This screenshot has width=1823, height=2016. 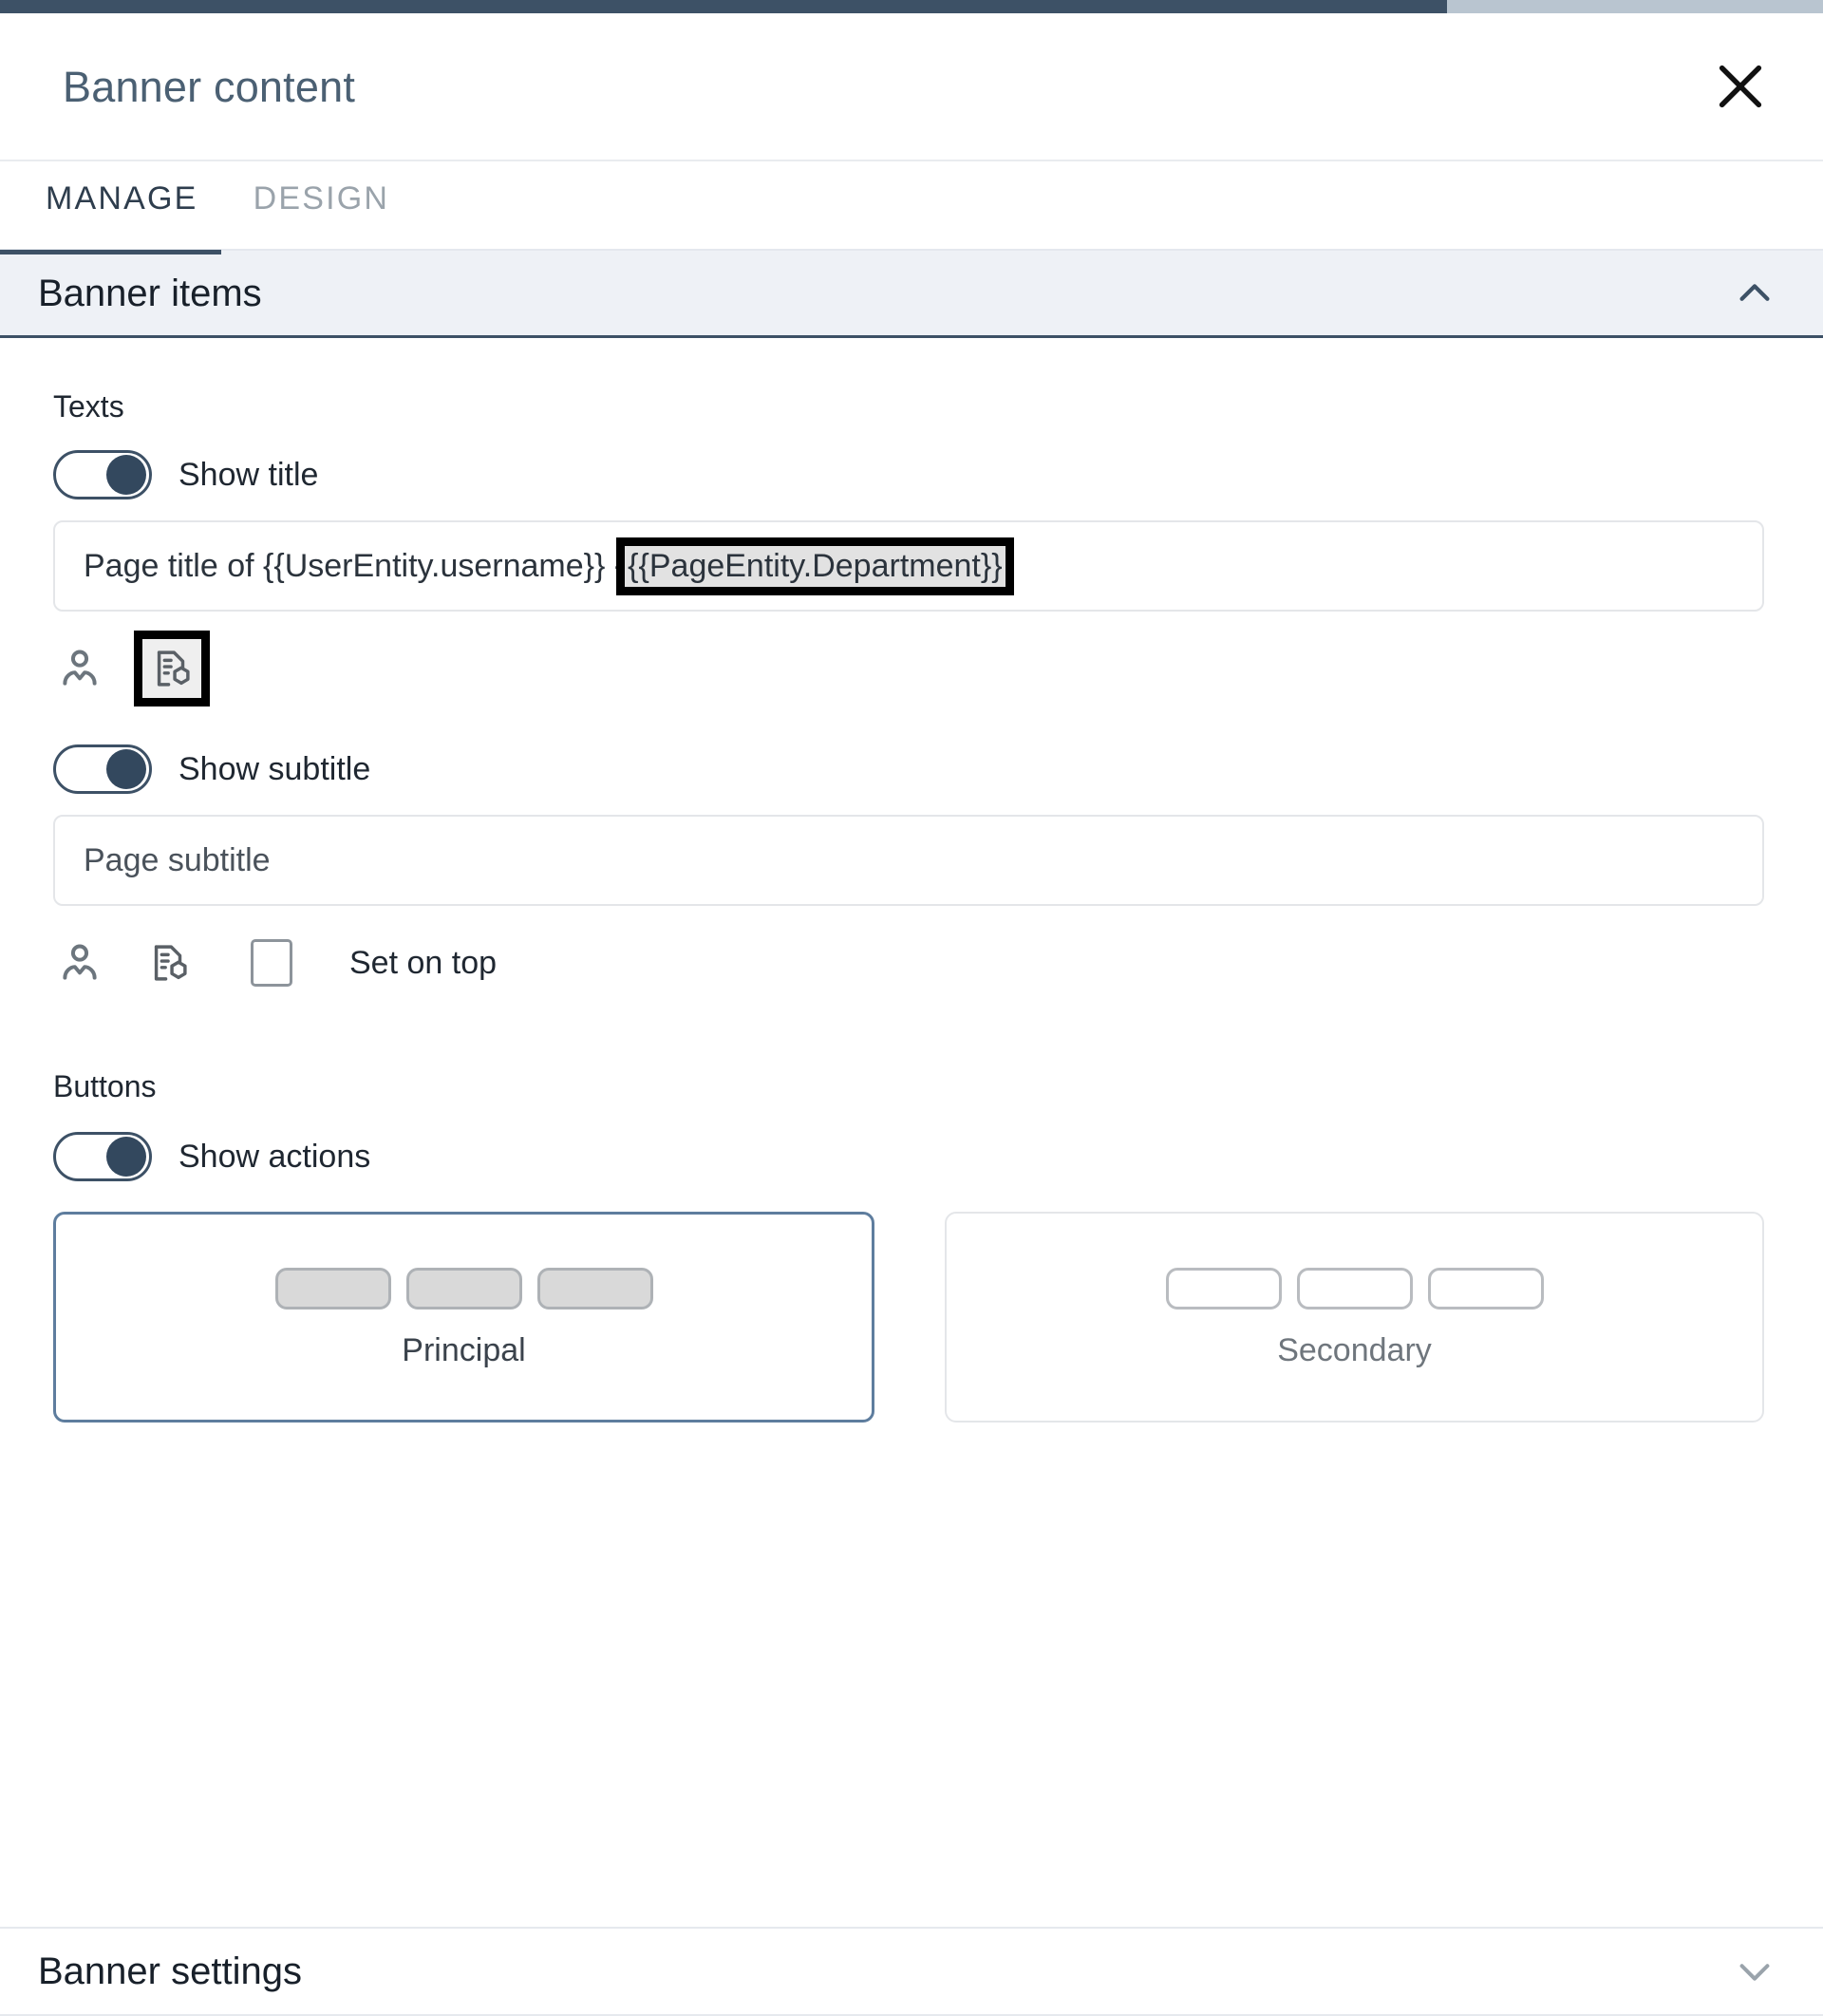 I want to click on secondary-pill-preview, so click(x=1354, y=1288).